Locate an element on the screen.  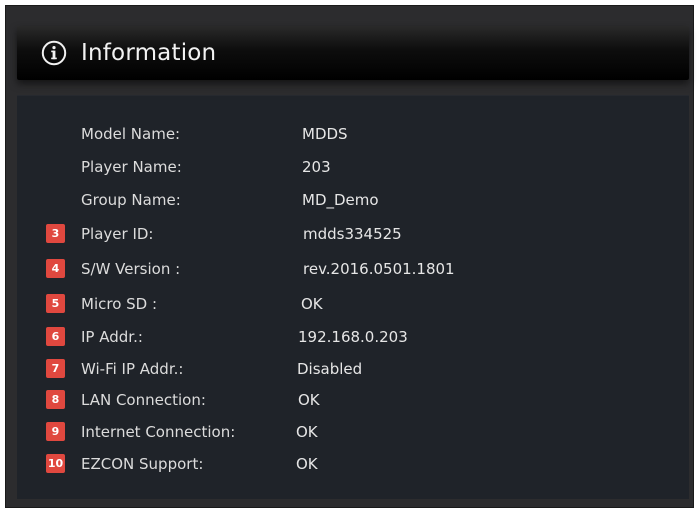
info-value: mdds334525 is located at coordinates (352, 234).